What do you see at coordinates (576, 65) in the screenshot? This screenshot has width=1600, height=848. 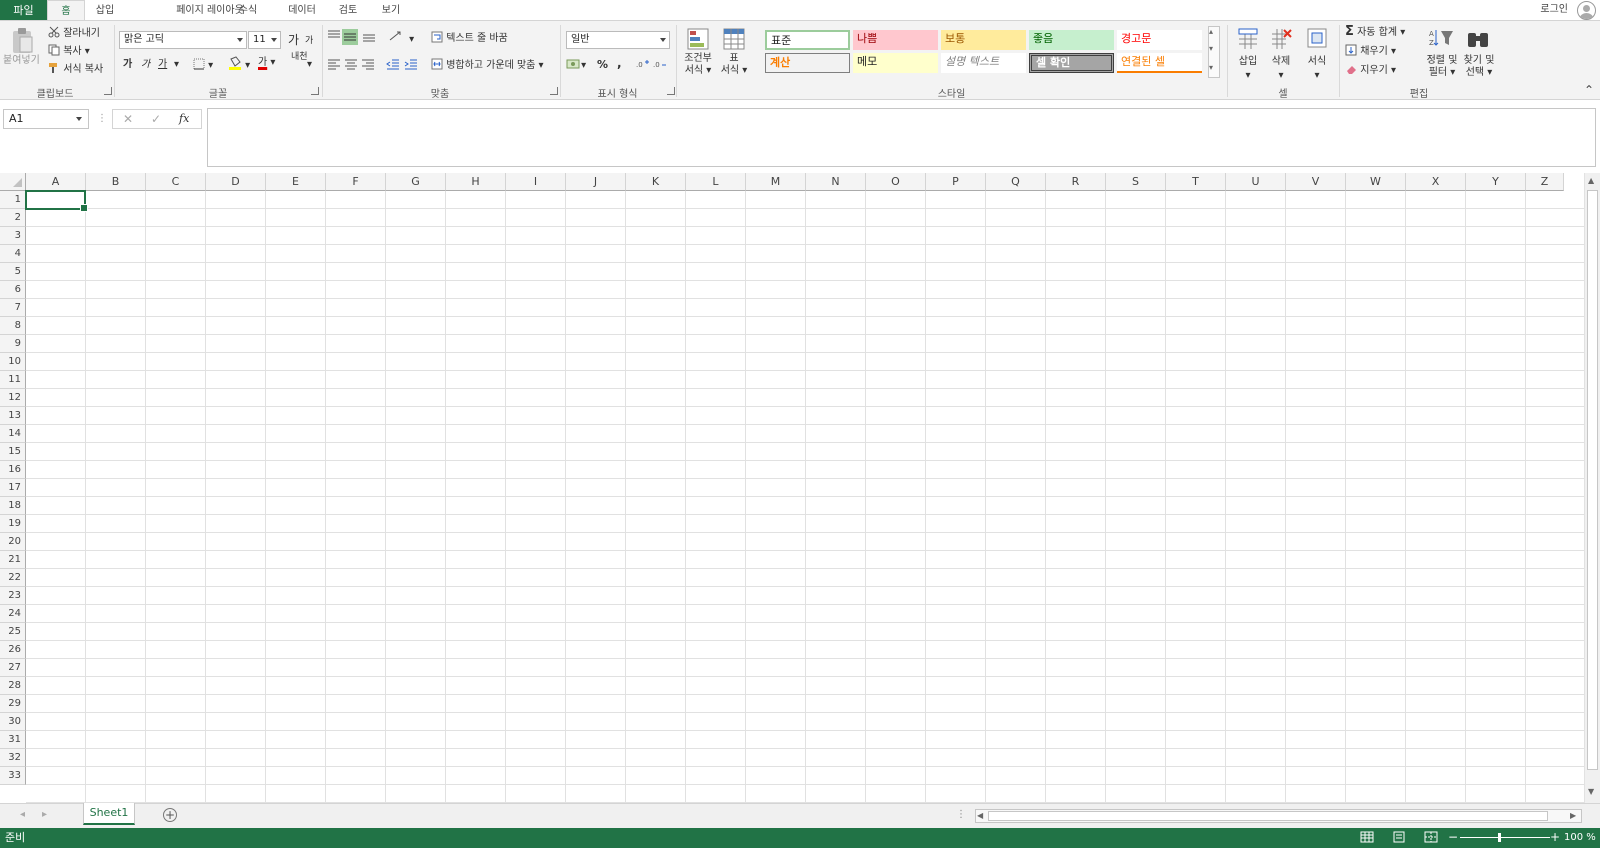 I see `accounting-format-button: ▾` at bounding box center [576, 65].